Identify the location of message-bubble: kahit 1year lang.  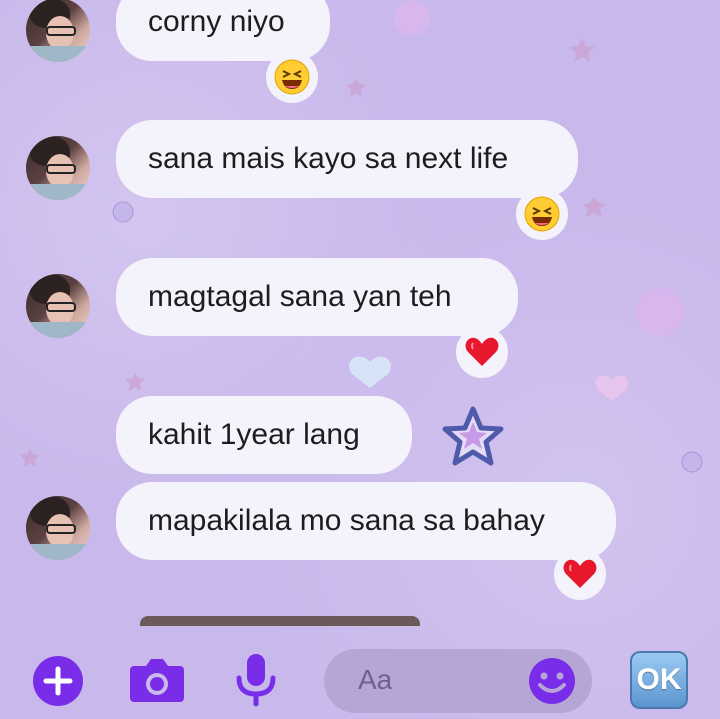
(264, 435).